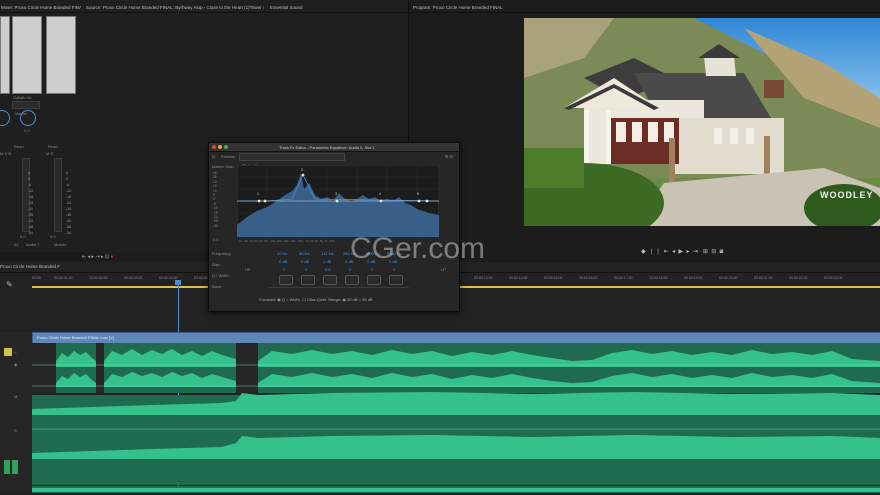  I want to click on play-icon: ▶, so click(681, 252).